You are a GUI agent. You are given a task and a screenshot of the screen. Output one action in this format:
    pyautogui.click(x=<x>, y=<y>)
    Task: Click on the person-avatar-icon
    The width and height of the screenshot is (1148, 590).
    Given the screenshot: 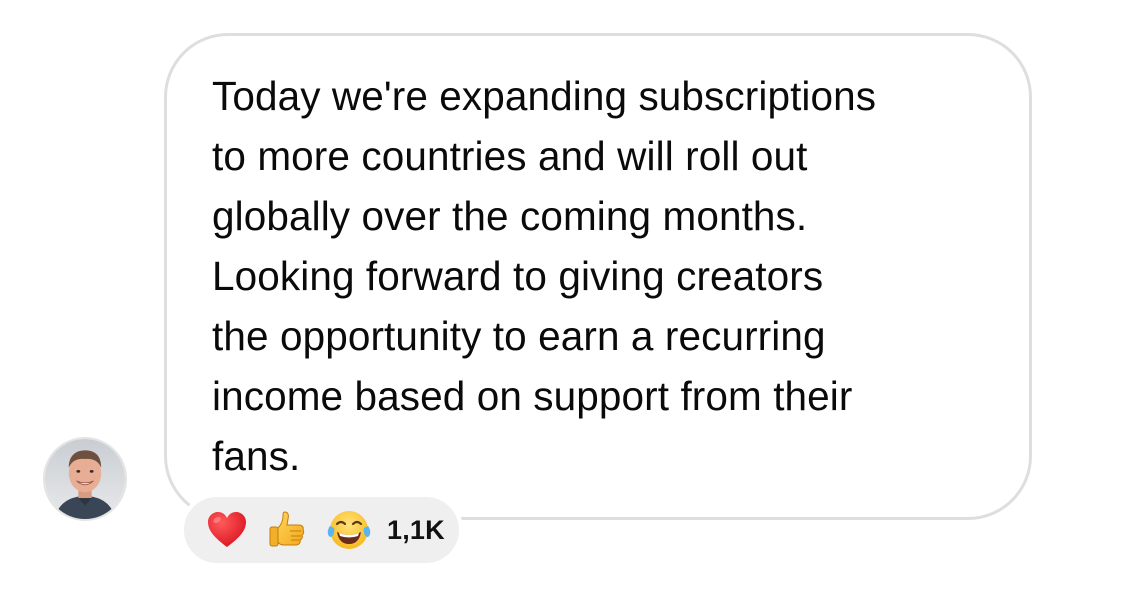 What is the action you would take?
    pyautogui.click(x=85, y=479)
    